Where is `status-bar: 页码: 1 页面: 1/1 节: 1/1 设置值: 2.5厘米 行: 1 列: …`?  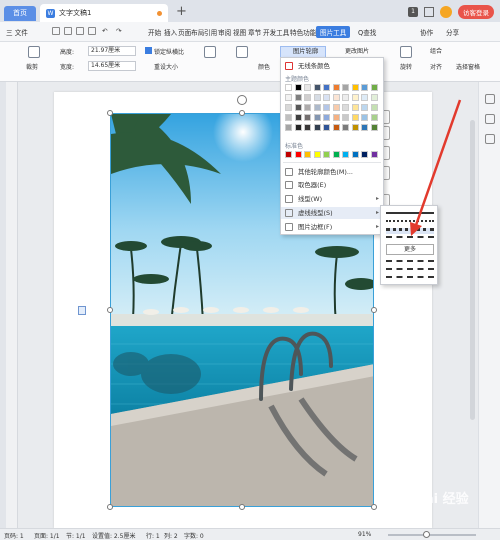 status-bar: 页码: 1 页面: 1/1 节: 1/1 设置值: 2.5厘米 行: 1 列: … is located at coordinates (250, 534).